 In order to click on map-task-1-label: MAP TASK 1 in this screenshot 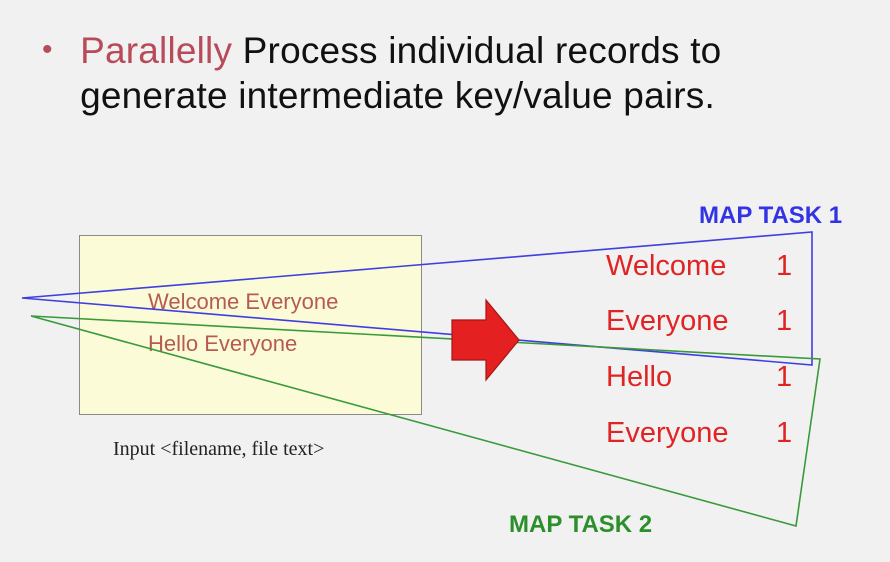, I will do `click(771, 215)`.